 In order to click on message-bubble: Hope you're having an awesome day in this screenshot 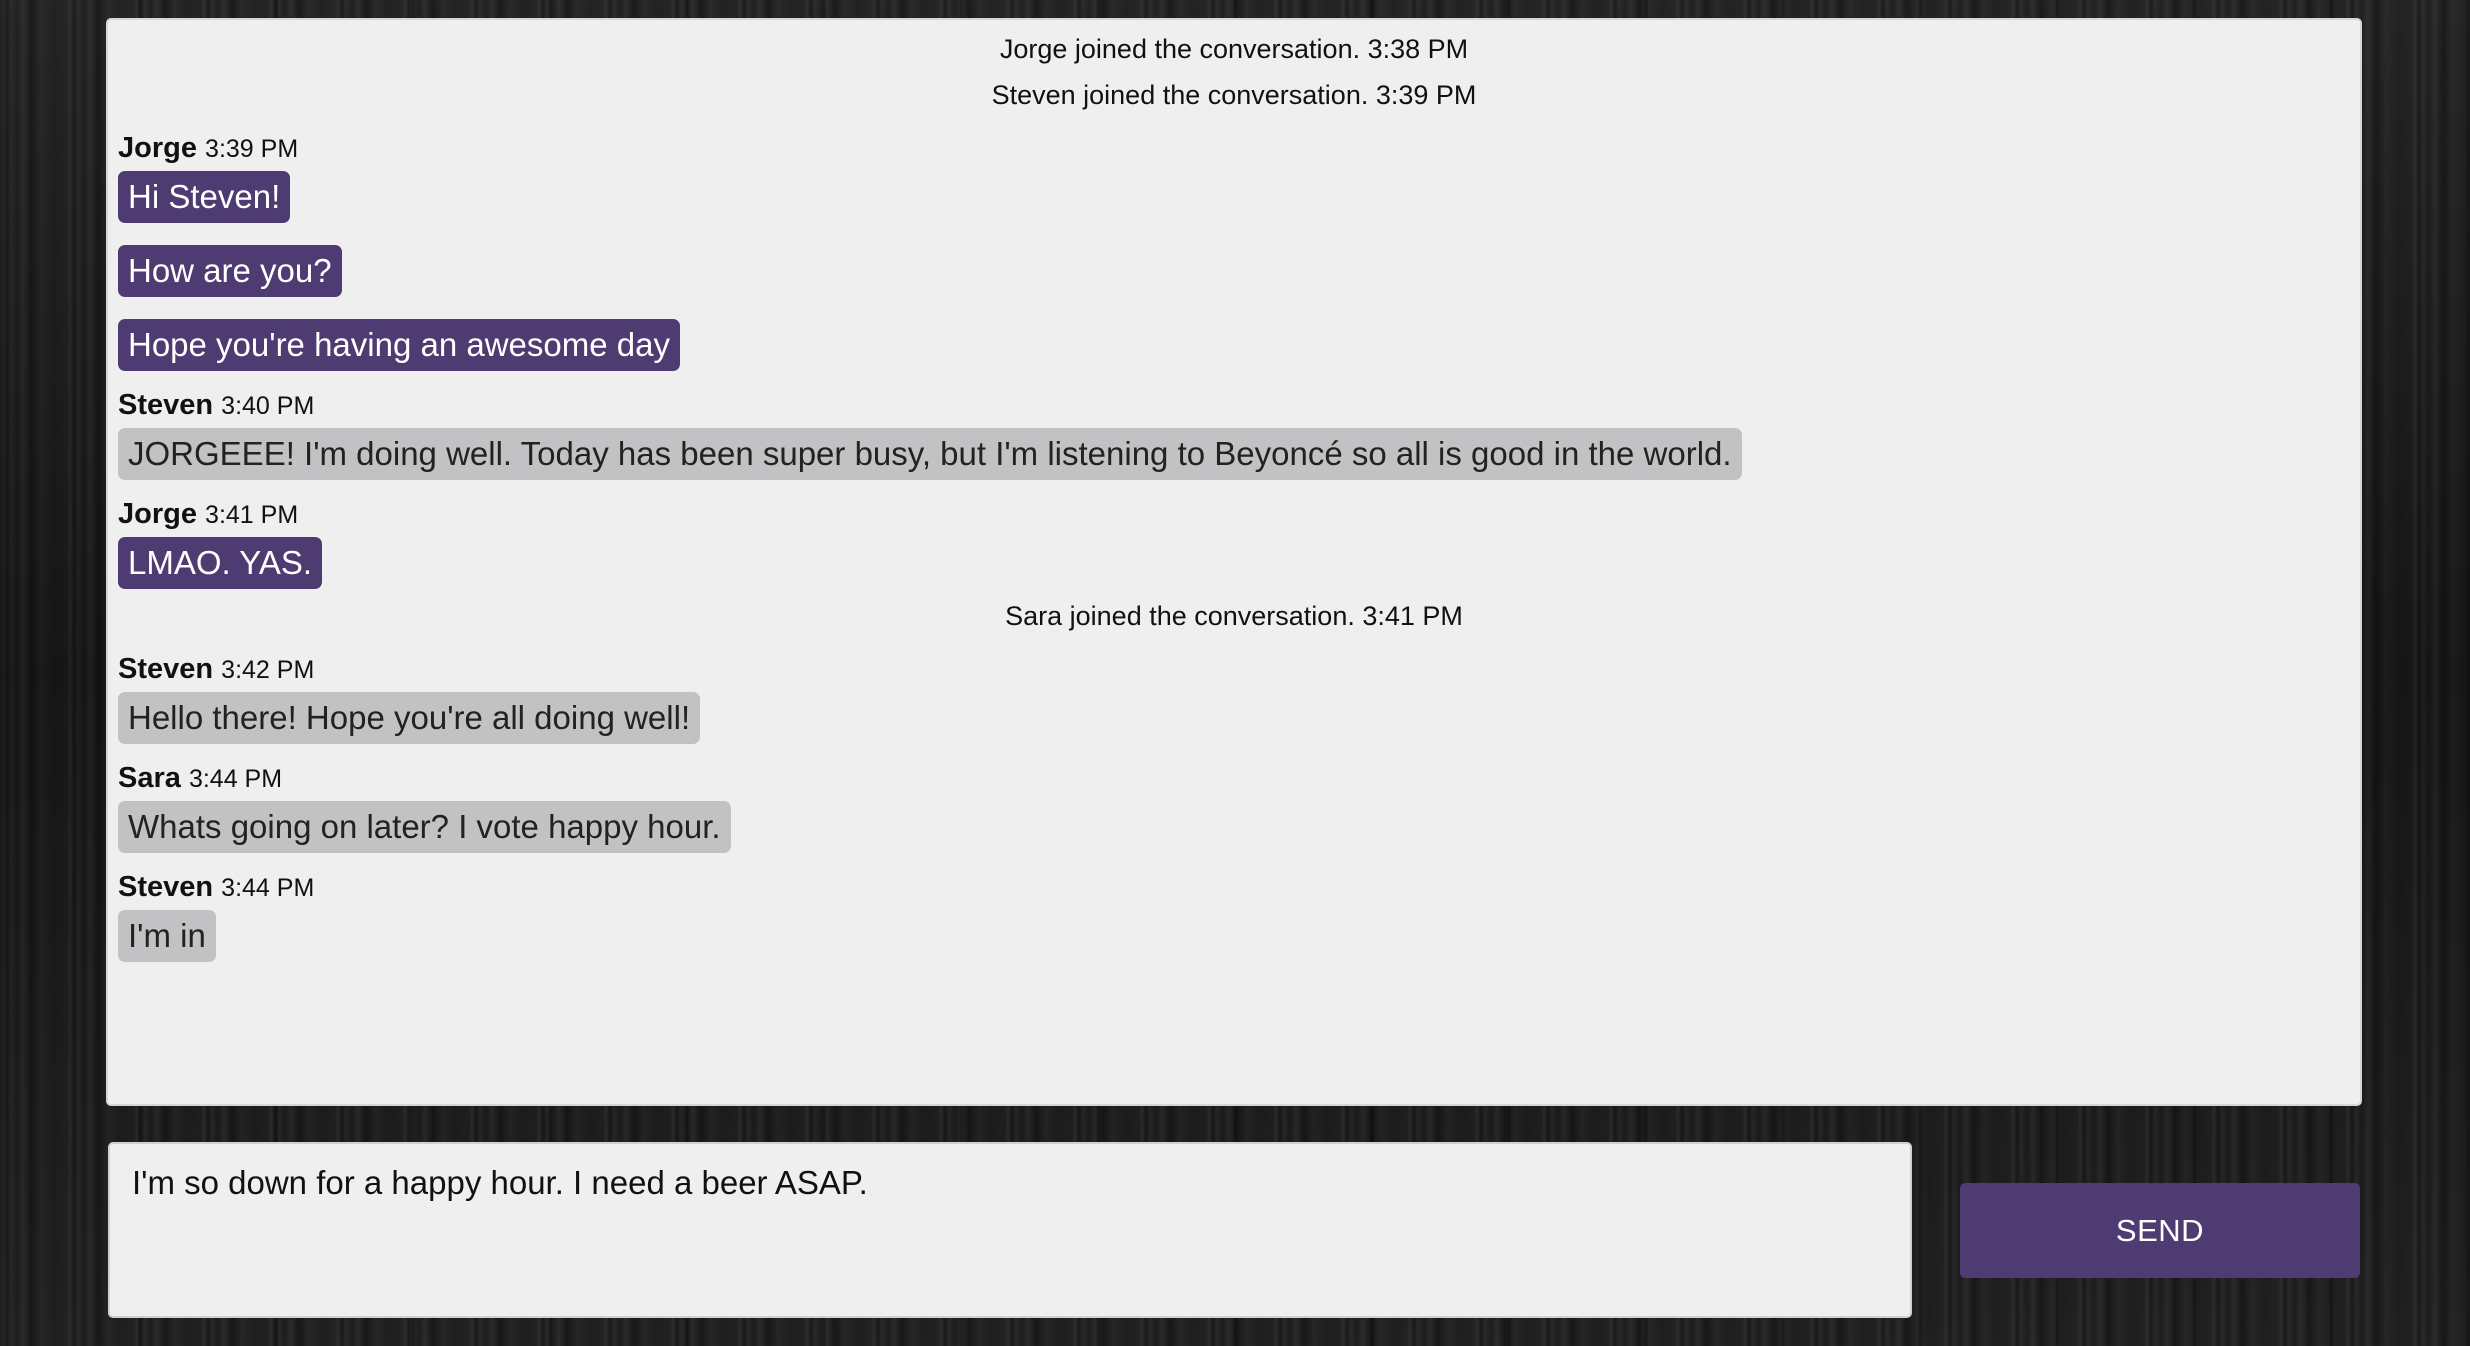, I will do `click(399, 345)`.